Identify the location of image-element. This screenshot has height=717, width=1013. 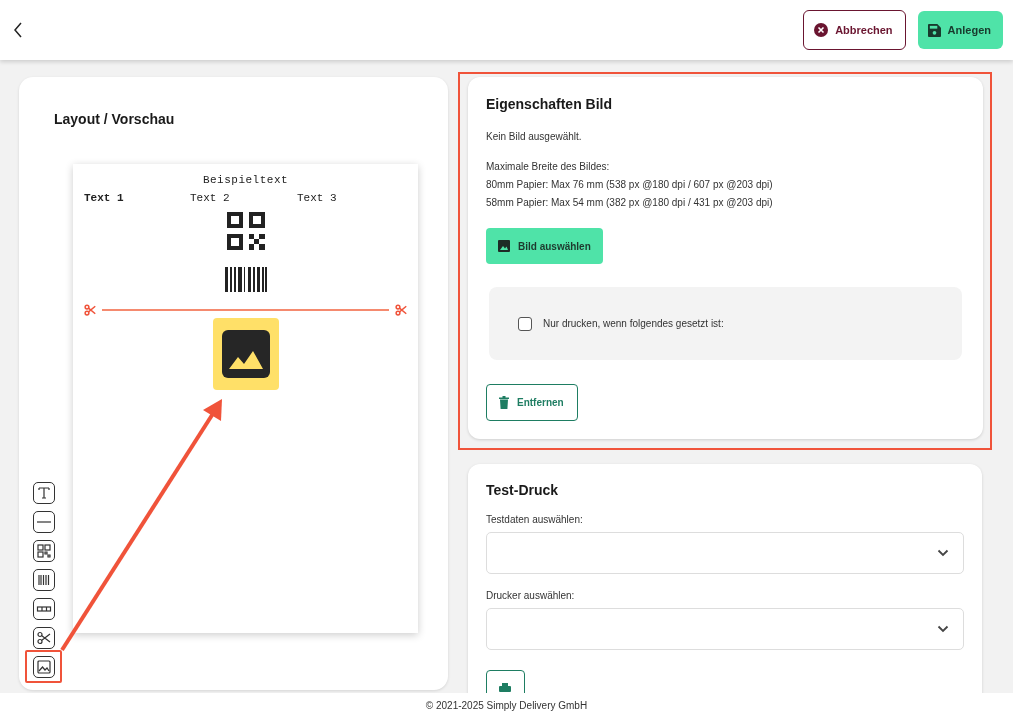
(245, 354).